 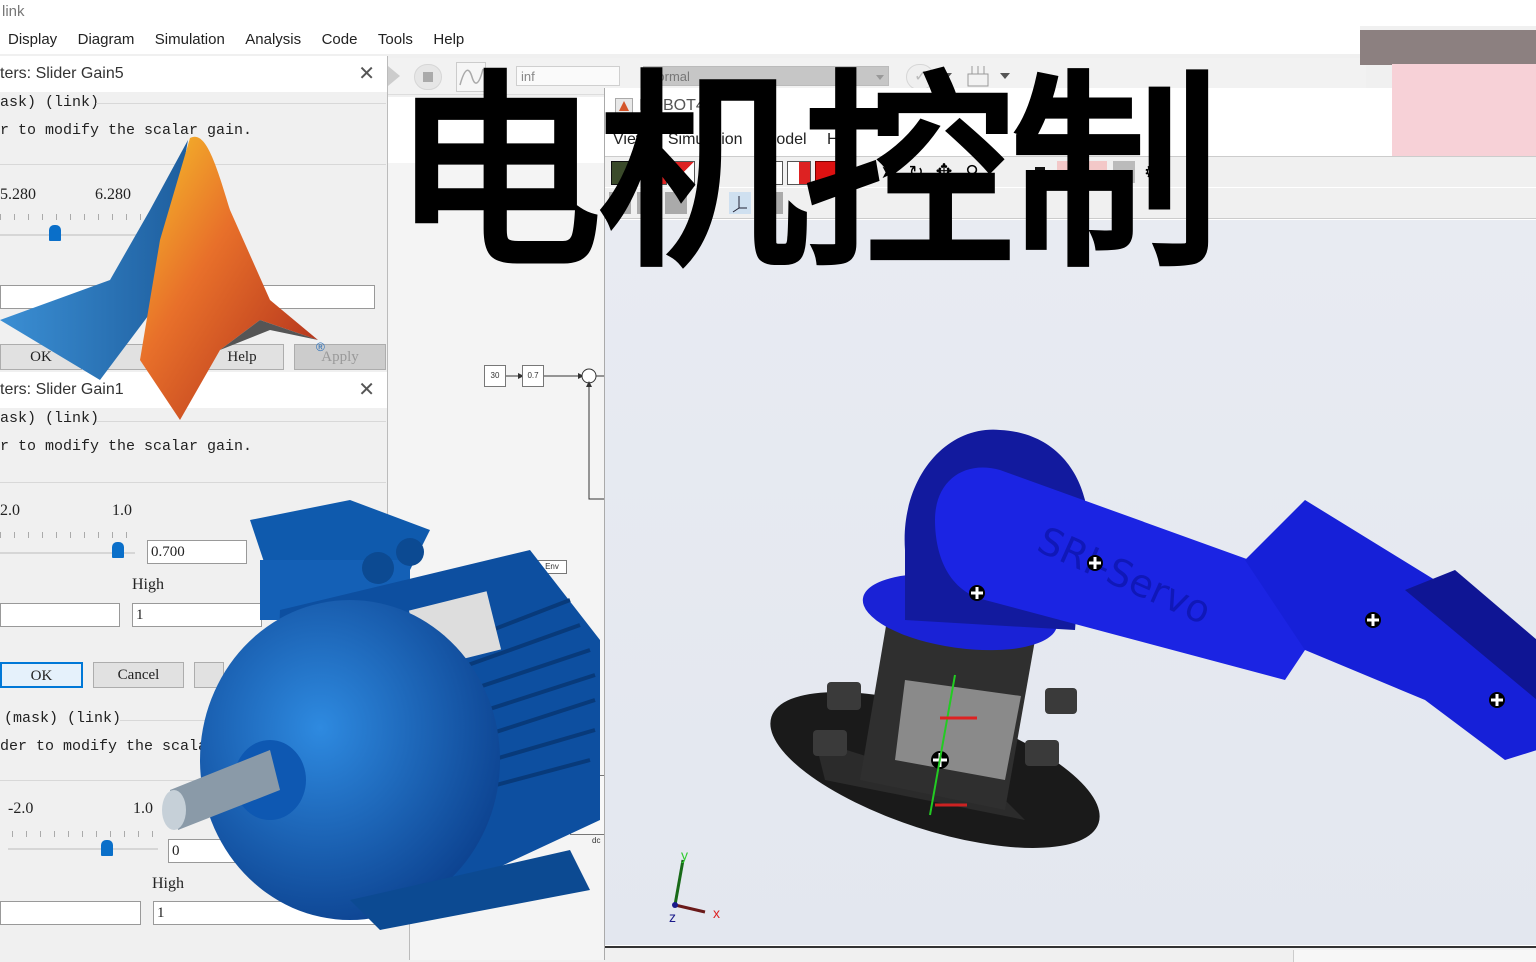 What do you see at coordinates (83, 849) in the screenshot?
I see `slider-track` at bounding box center [83, 849].